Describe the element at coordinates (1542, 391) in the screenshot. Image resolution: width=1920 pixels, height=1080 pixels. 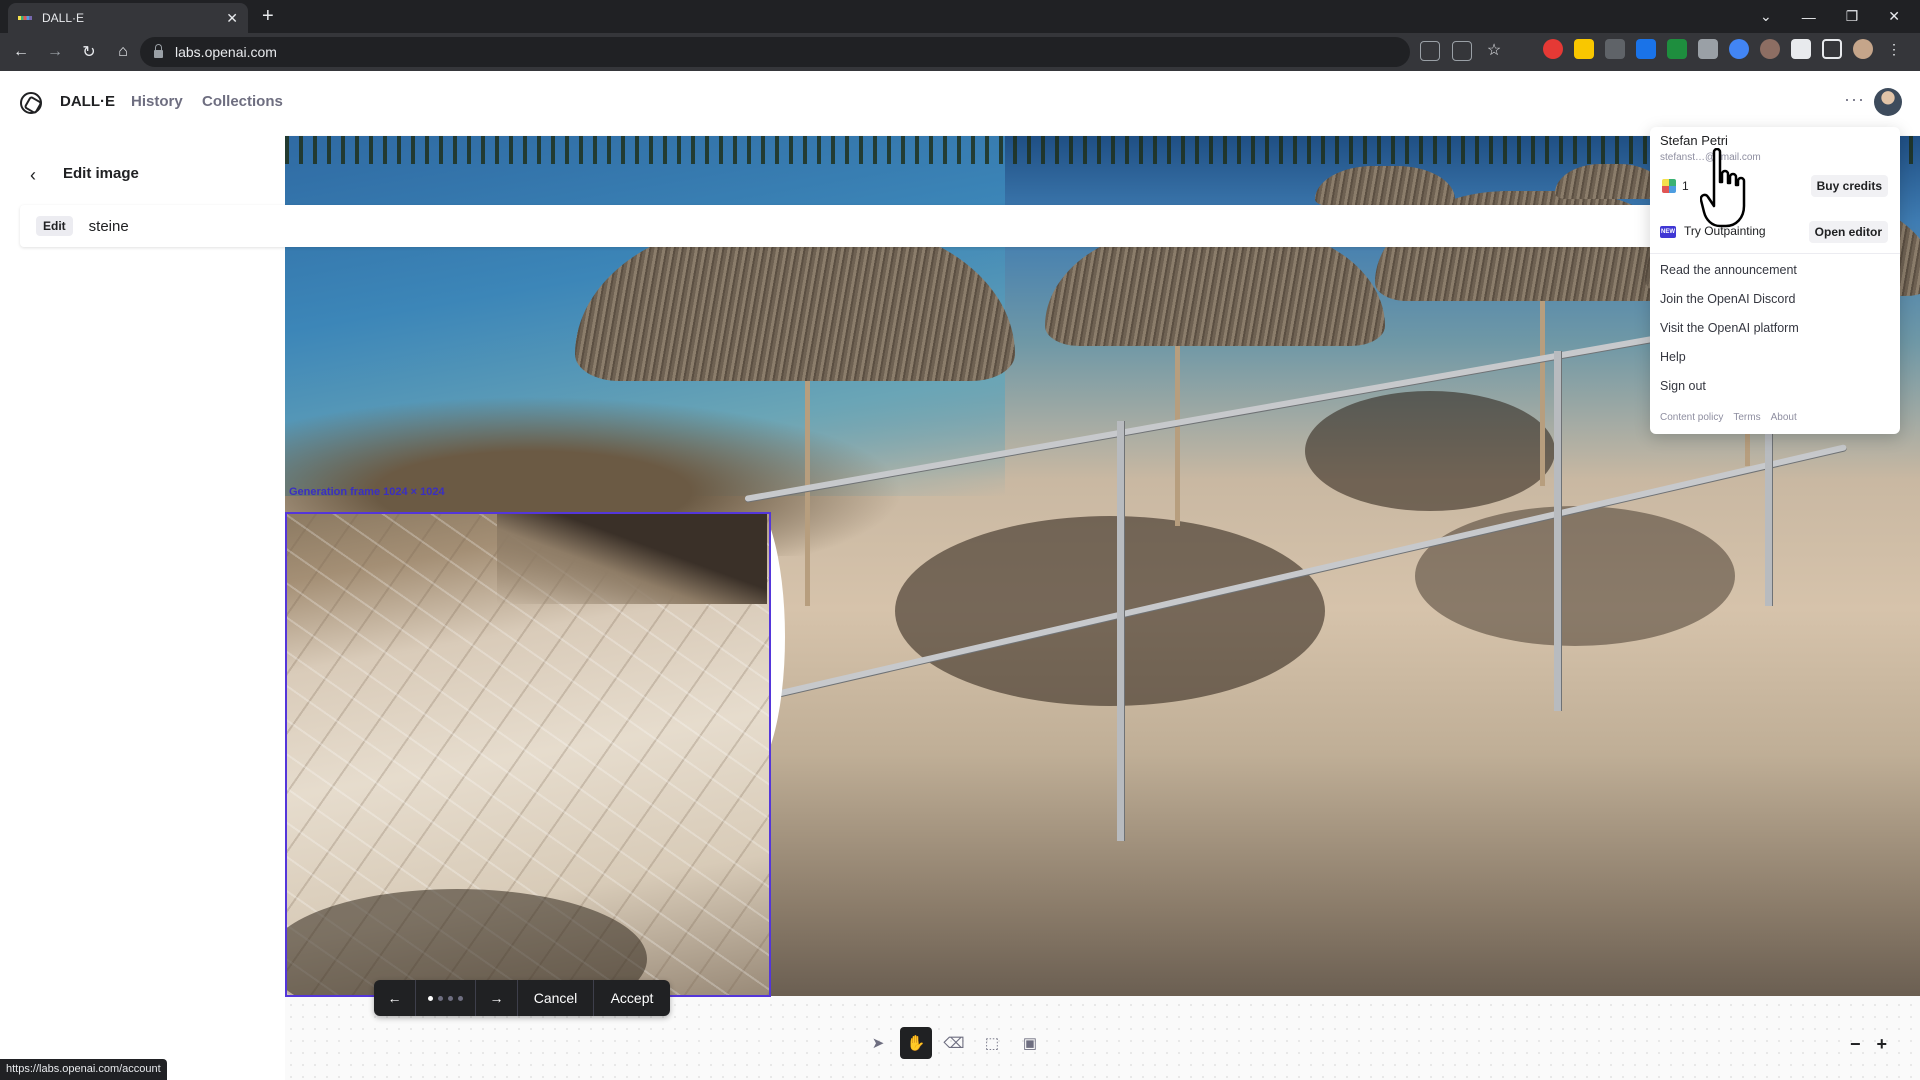
I see `umbrella-pole` at that location.